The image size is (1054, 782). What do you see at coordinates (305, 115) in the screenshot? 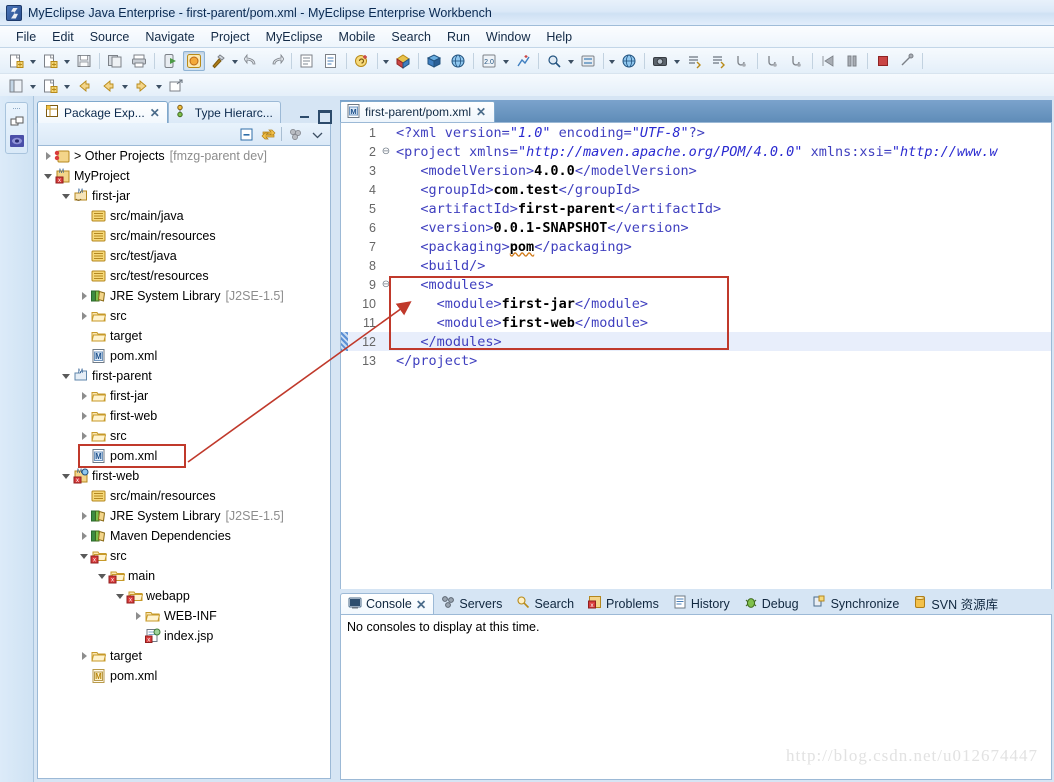
I see `minimize-view-button` at bounding box center [305, 115].